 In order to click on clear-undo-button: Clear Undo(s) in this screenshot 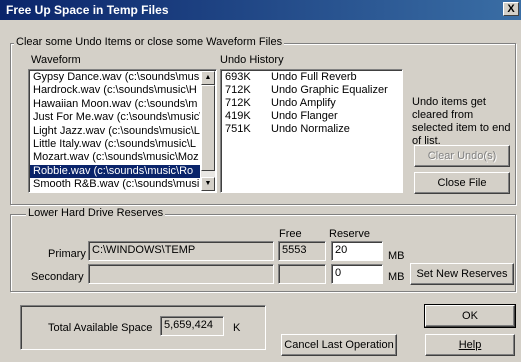, I will do `click(462, 156)`.